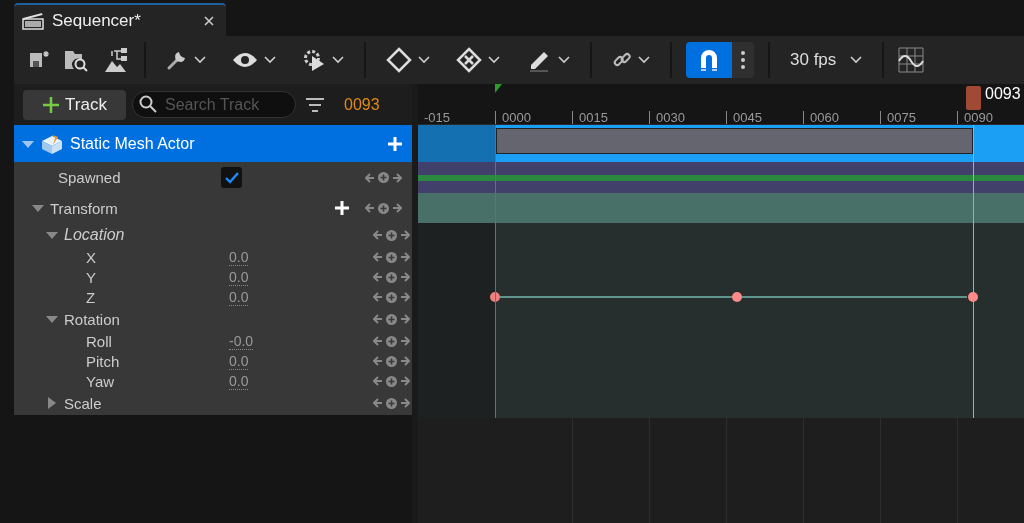 This screenshot has height=523, width=1024. What do you see at coordinates (213, 341) in the screenshot?
I see `track-row: Roll -0.0` at bounding box center [213, 341].